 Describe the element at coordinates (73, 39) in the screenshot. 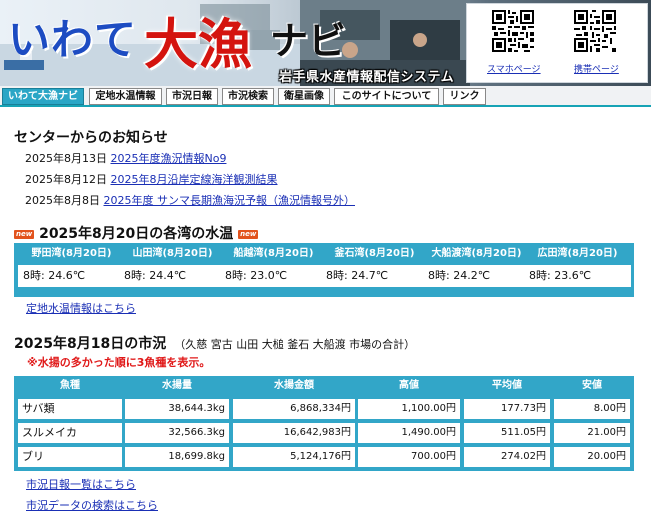

I see `logo-iwate-text: いわて` at that location.